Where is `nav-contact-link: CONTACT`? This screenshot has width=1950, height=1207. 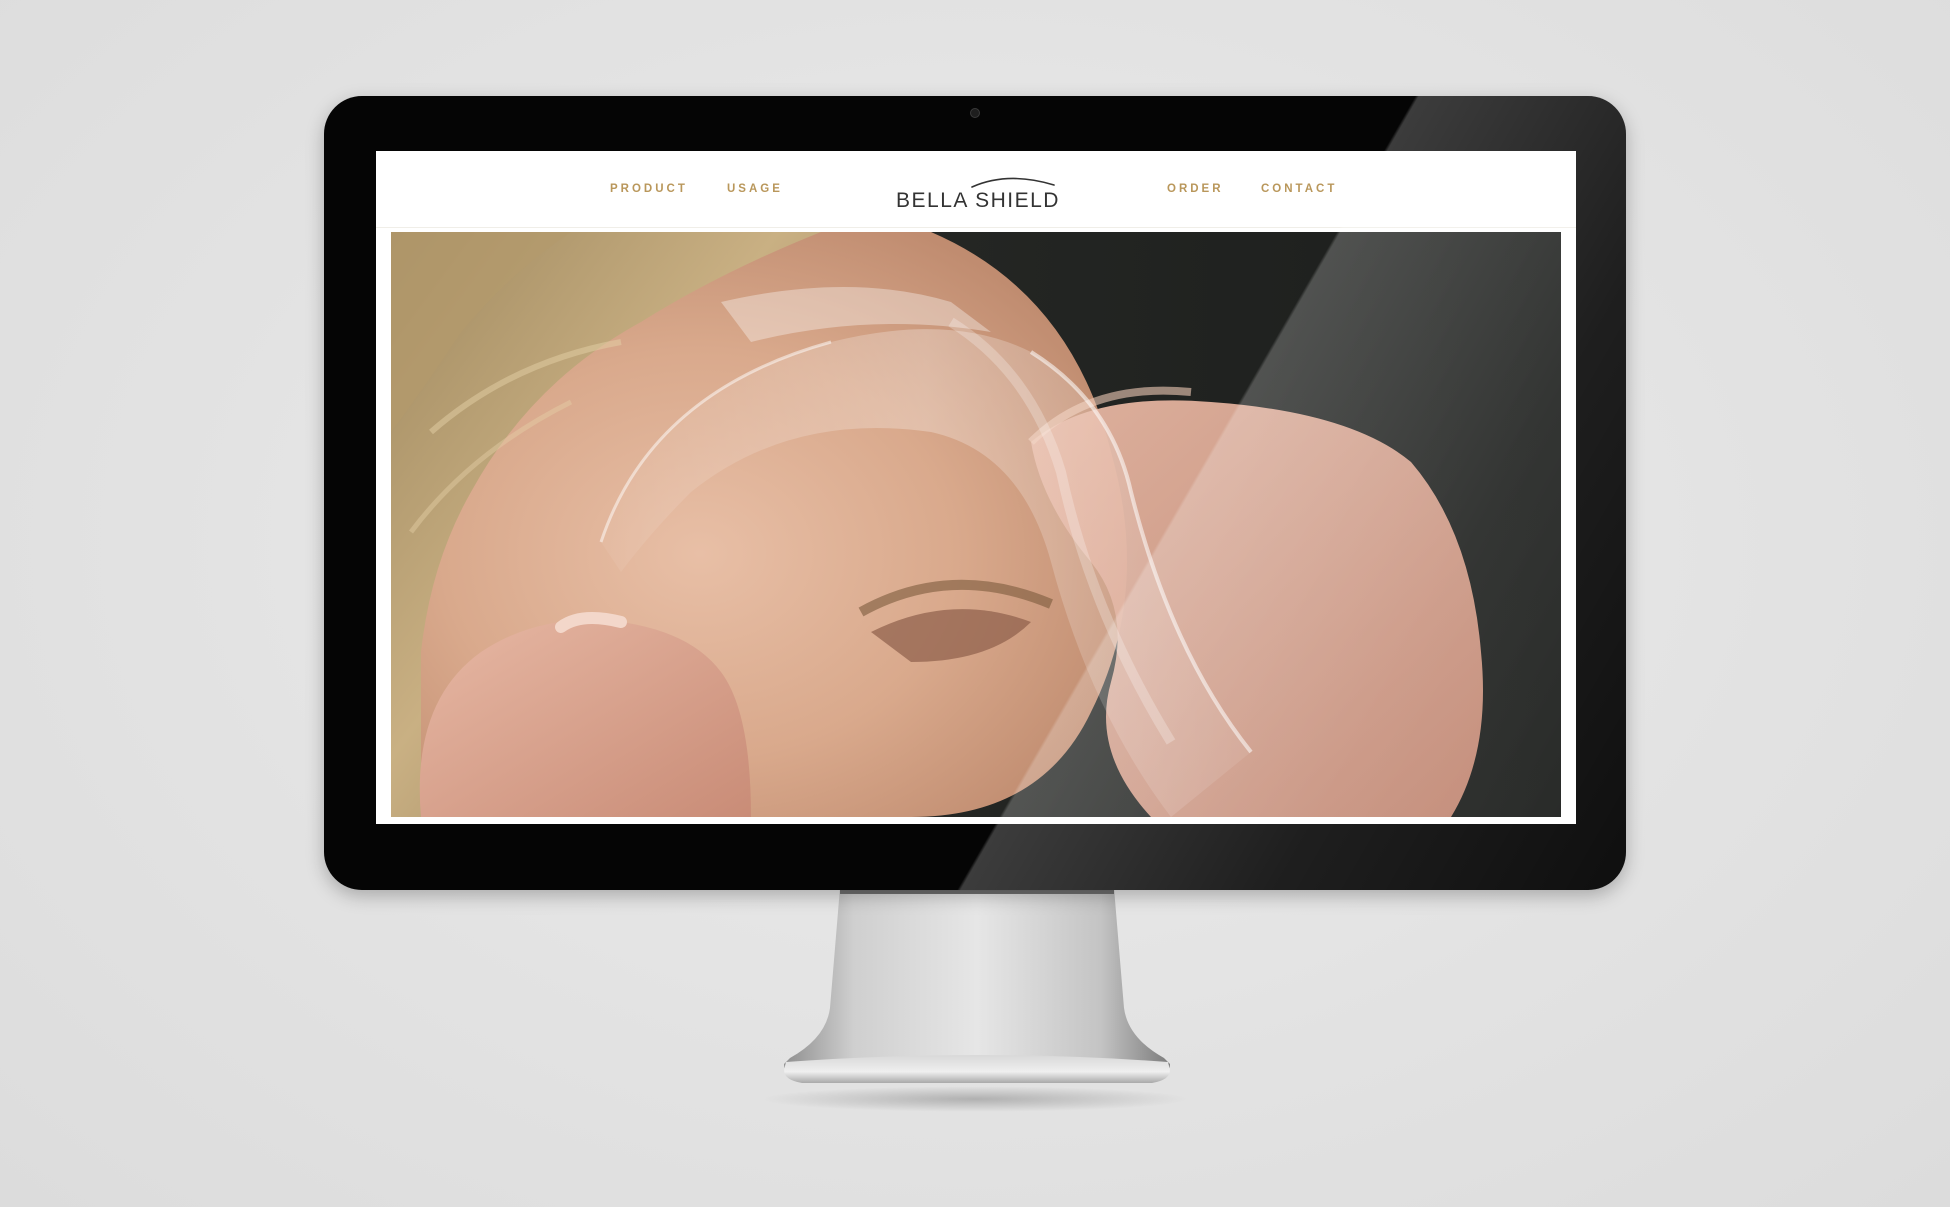
nav-contact-link: CONTACT is located at coordinates (1299, 189).